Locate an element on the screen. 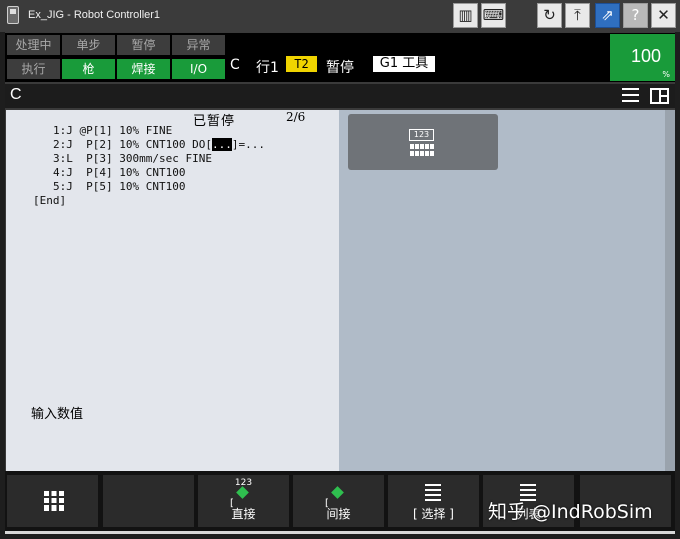  led-fault: 异常 is located at coordinates (198, 45).